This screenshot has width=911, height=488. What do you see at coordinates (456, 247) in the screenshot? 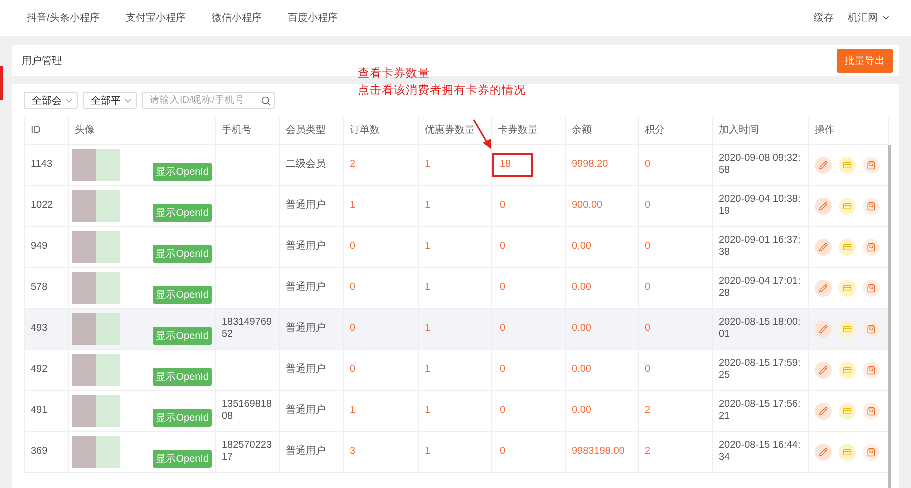
I see `table-row: 949 显示OpenId 普通用户 0 1 0 0.00 0 2020-09-01 16:37:38` at bounding box center [456, 247].